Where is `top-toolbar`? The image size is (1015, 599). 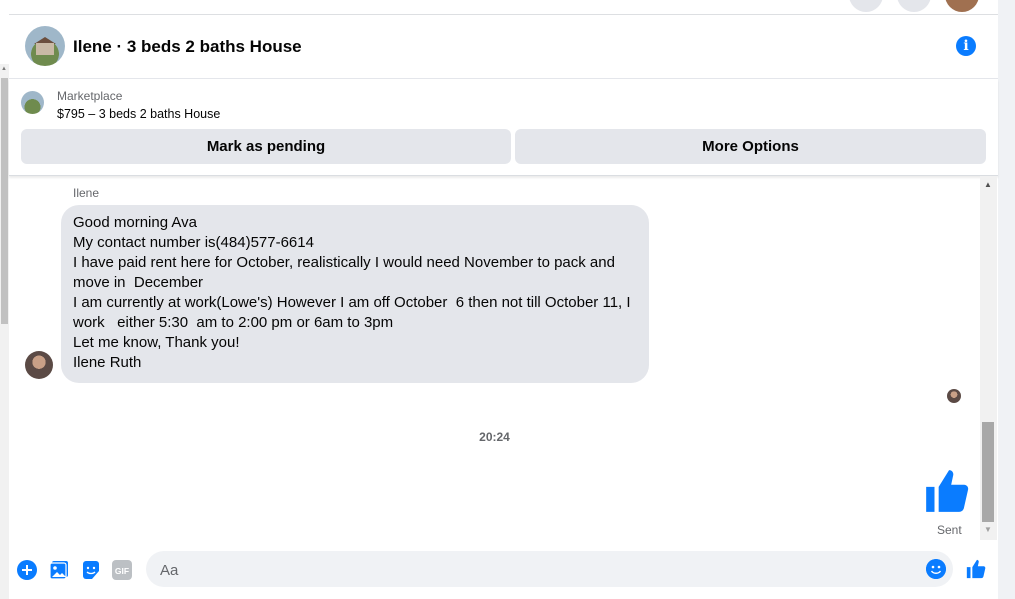
top-toolbar is located at coordinates (503, 7).